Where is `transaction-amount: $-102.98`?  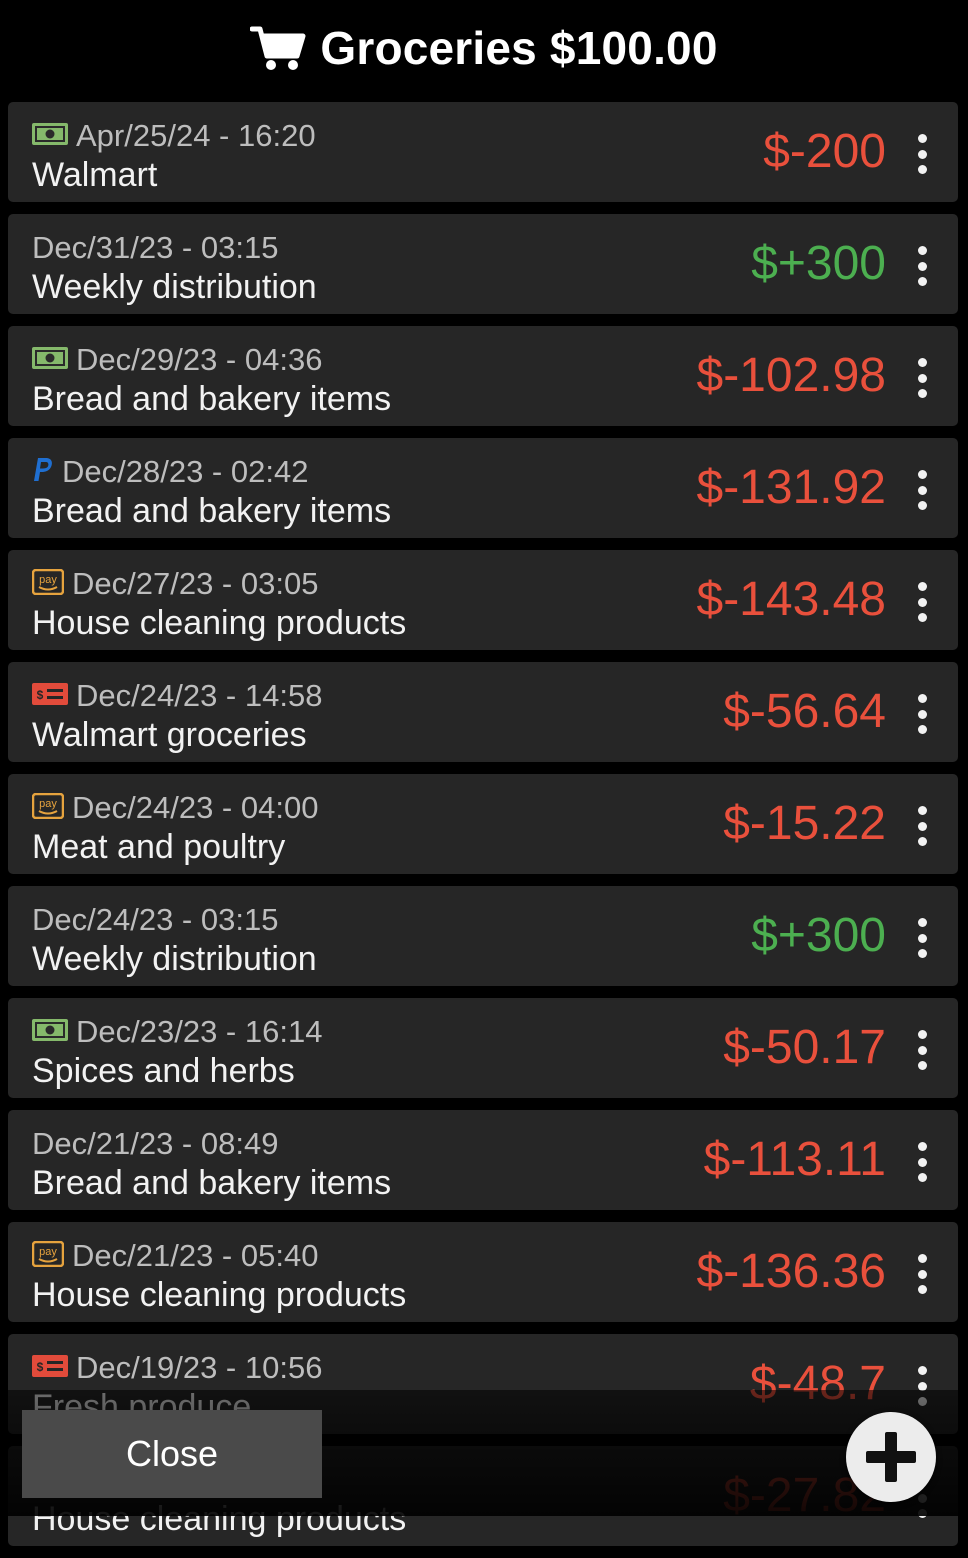
transaction-amount: $-102.98 is located at coordinates (791, 375).